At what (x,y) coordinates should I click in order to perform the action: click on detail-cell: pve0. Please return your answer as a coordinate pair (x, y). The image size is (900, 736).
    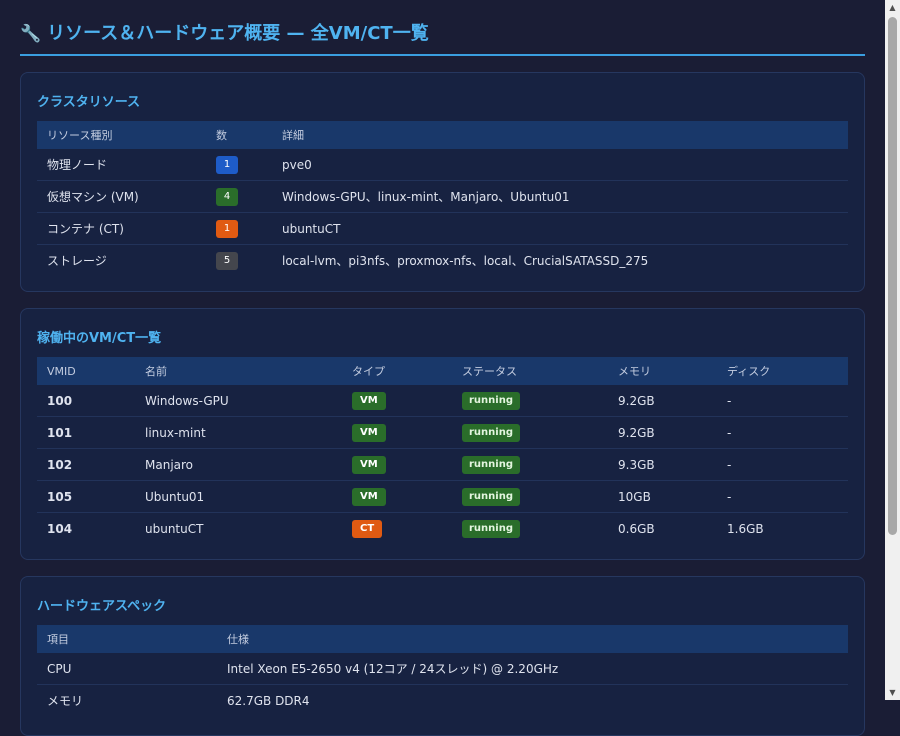
    Looking at the image, I should click on (560, 165).